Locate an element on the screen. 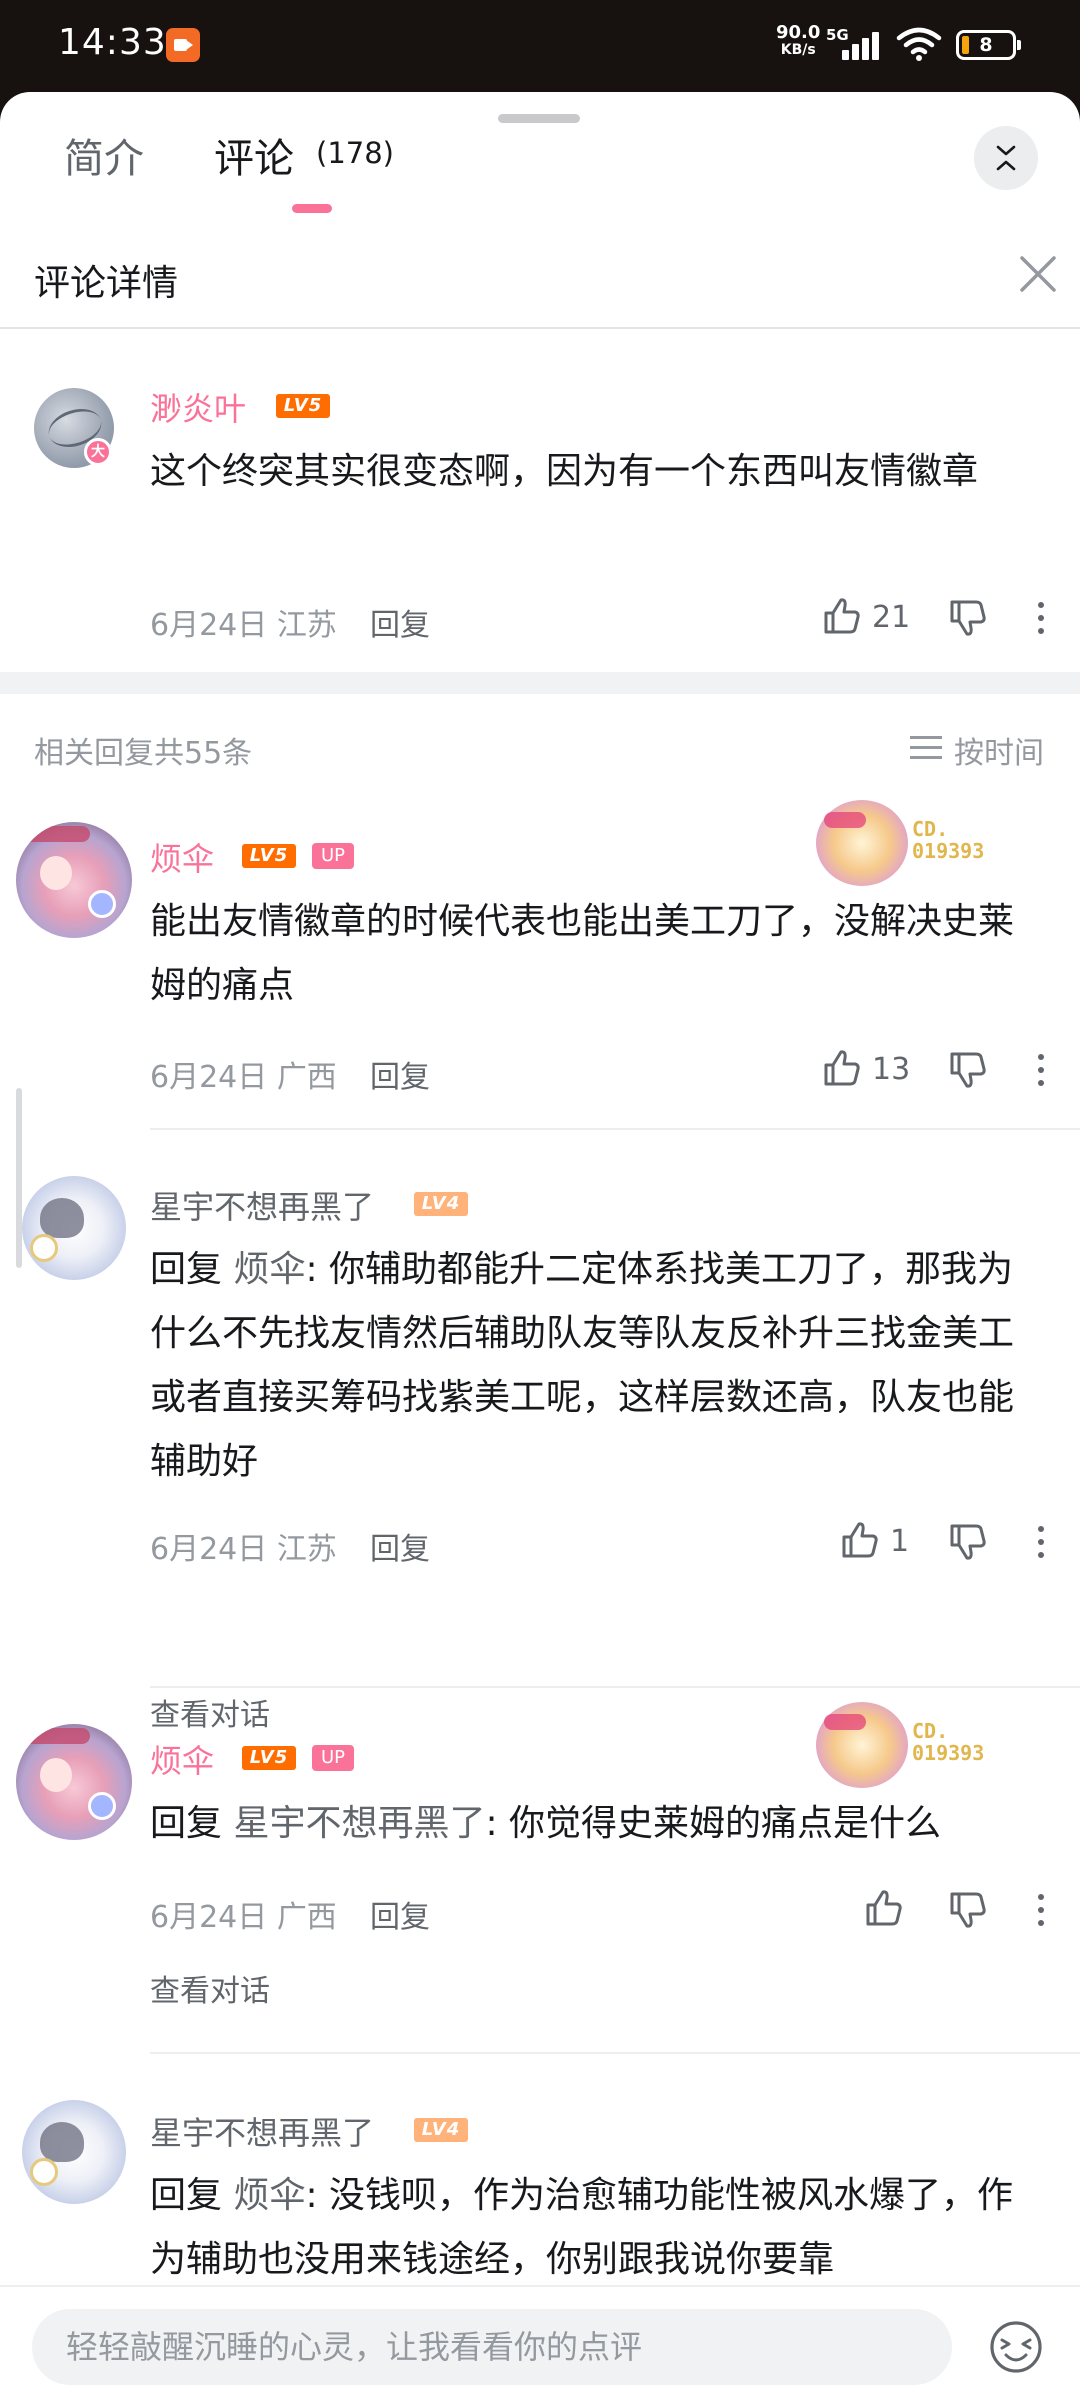 This screenshot has height=2401, width=1080. replies-count: 相关回复共55条 is located at coordinates (143, 753).